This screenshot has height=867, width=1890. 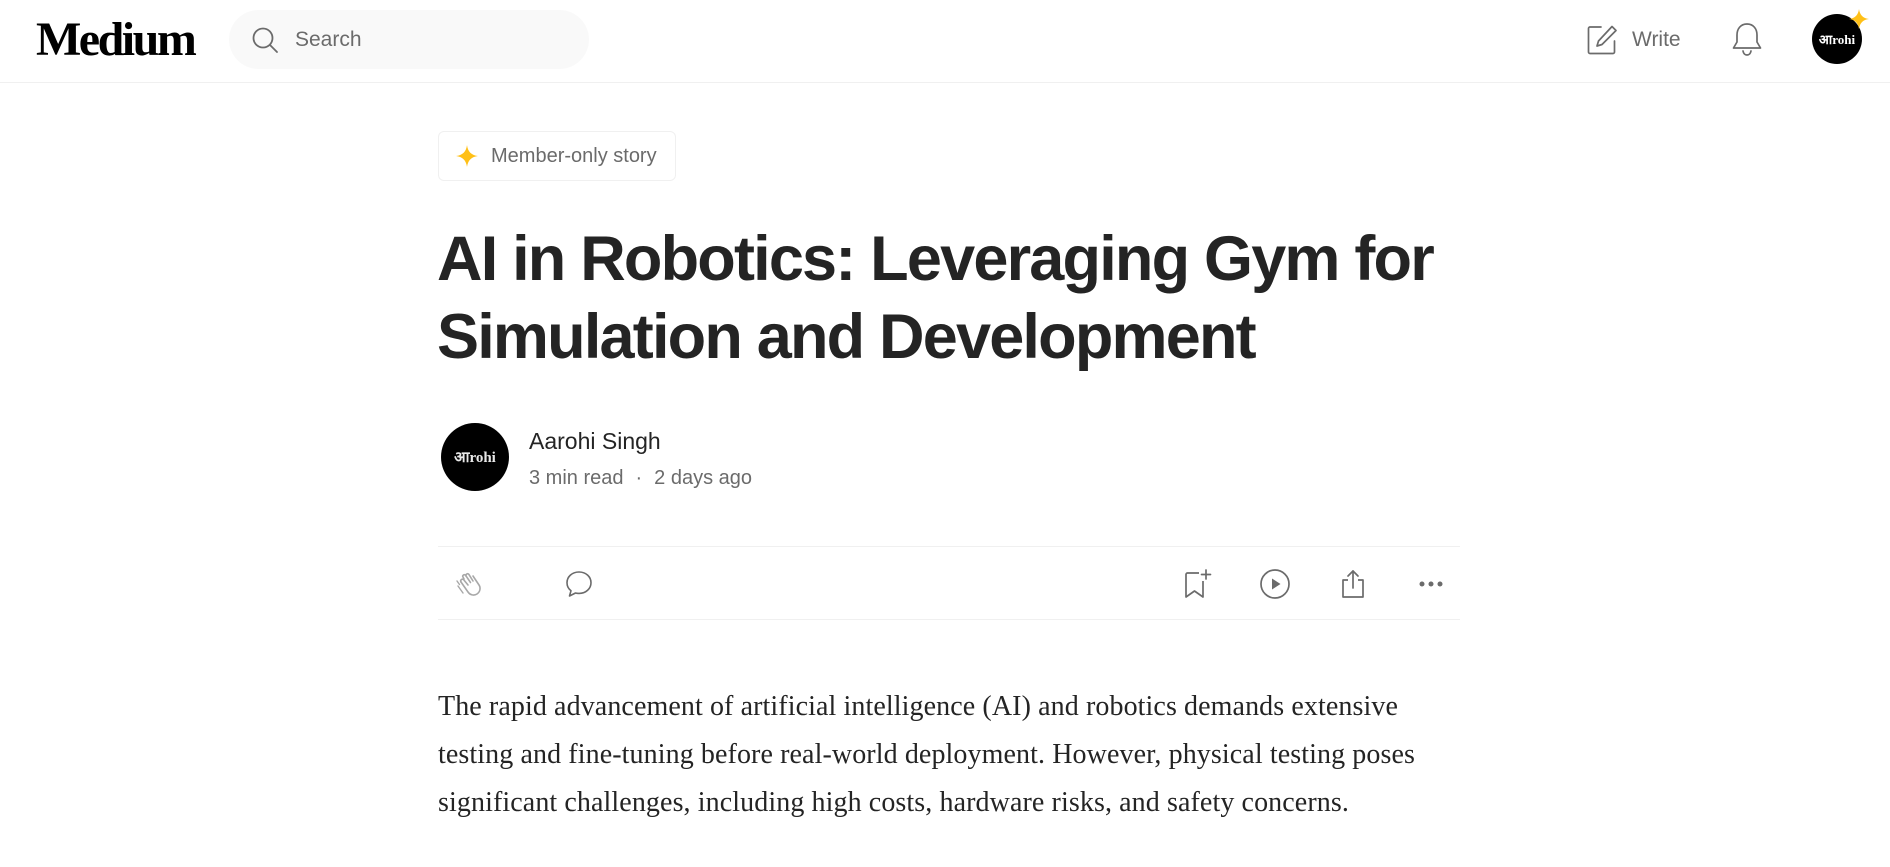 I want to click on user-avatar: आrohi, so click(x=1840, y=36).